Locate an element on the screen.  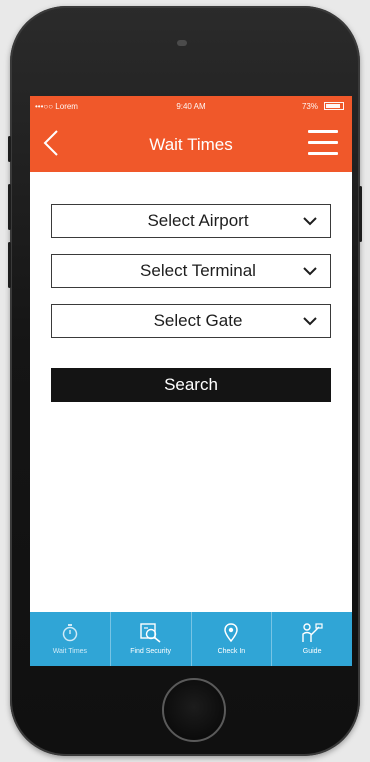
tab-guide: Guide is located at coordinates (311, 639).